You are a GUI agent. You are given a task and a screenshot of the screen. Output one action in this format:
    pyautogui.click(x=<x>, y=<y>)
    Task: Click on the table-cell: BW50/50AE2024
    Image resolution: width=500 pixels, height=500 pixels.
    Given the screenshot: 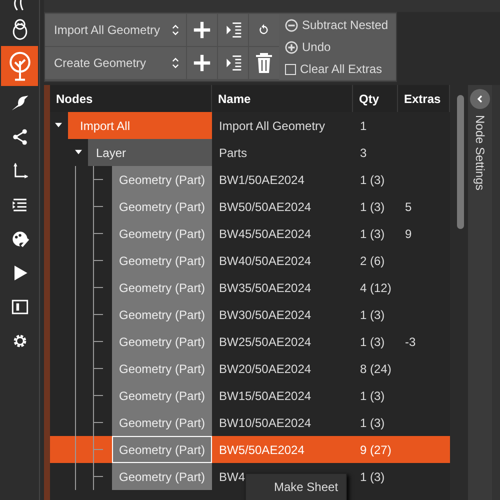 What is the action you would take?
    pyautogui.click(x=265, y=207)
    